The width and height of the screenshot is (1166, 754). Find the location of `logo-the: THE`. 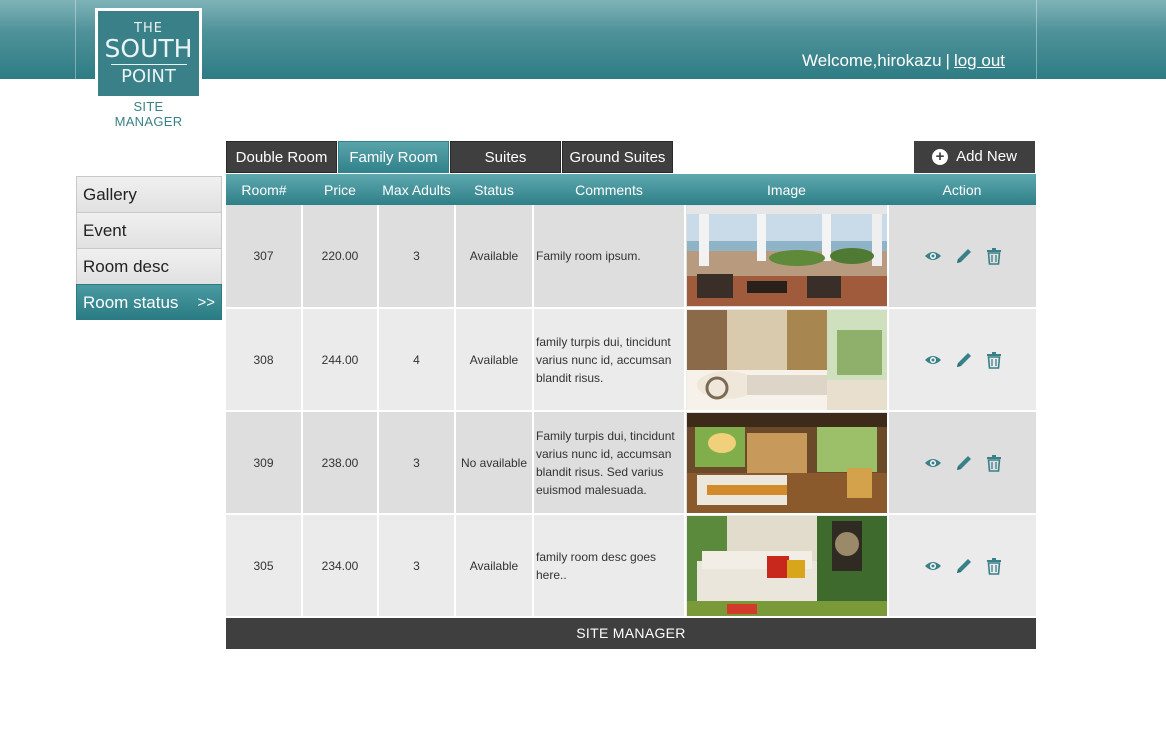

logo-the: THE is located at coordinates (148, 28).